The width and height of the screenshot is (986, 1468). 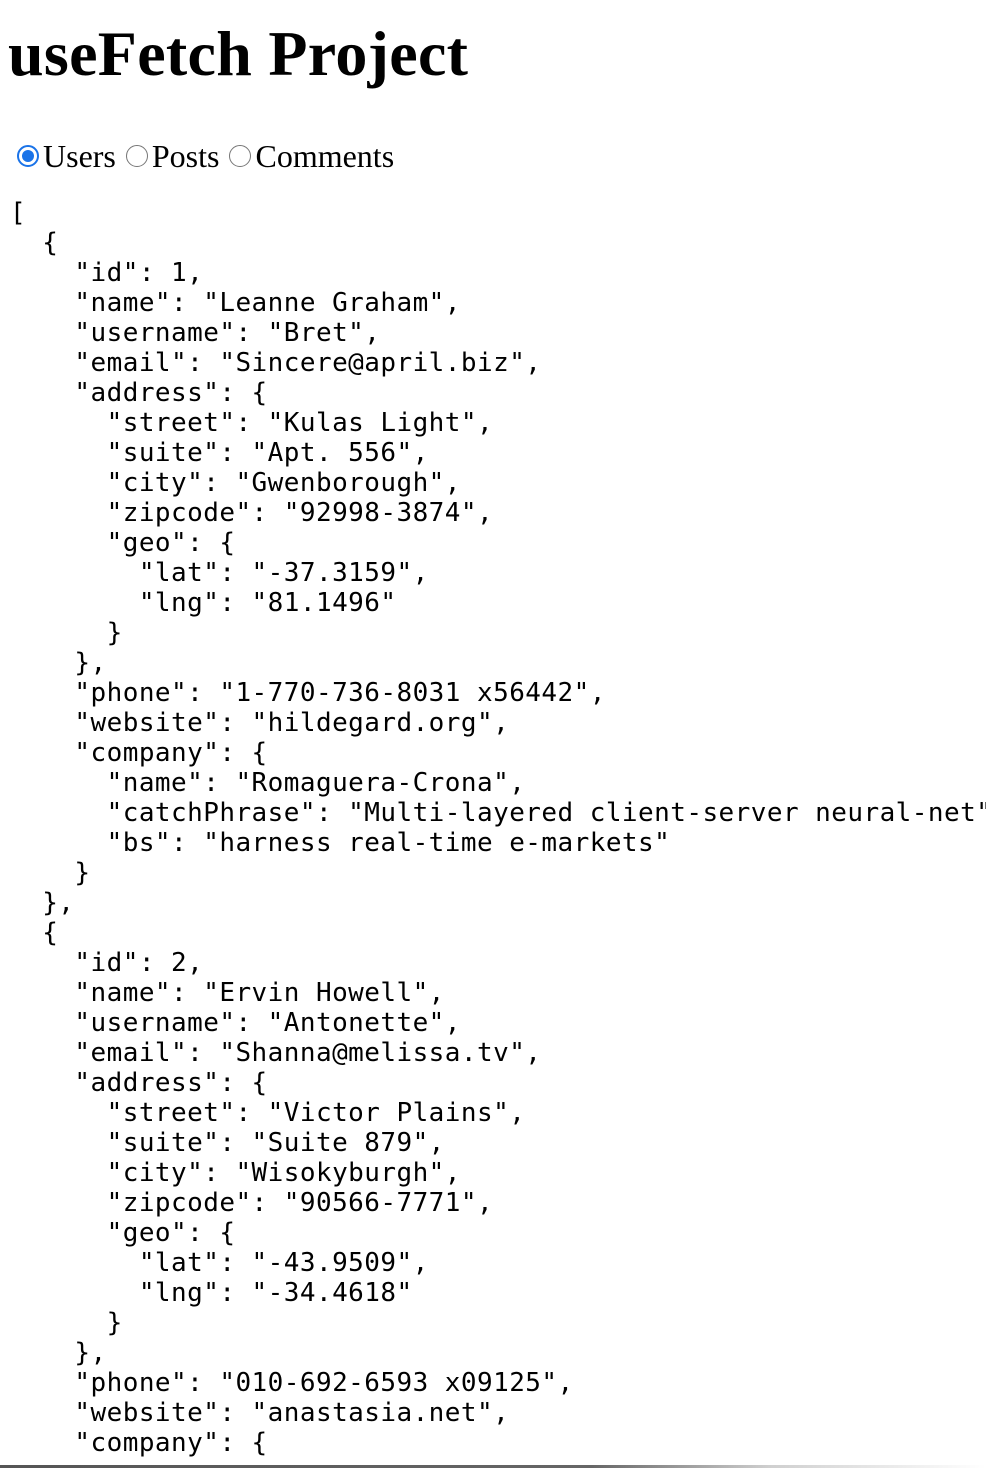 What do you see at coordinates (107, 963) in the screenshot?
I see `json-line: "id": 2,` at bounding box center [107, 963].